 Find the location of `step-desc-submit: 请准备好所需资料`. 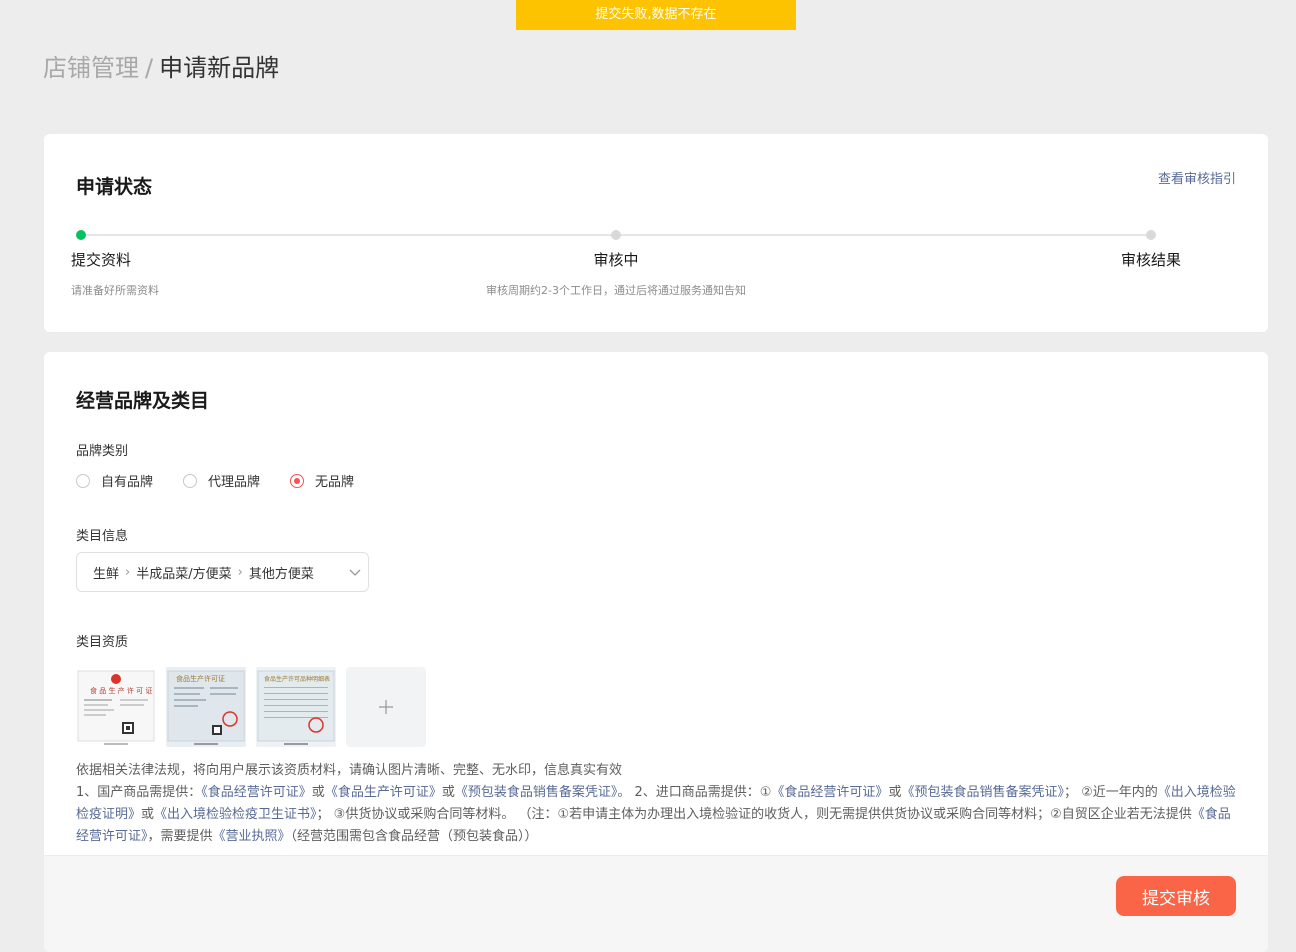

step-desc-submit: 请准备好所需资料 is located at coordinates (115, 290).